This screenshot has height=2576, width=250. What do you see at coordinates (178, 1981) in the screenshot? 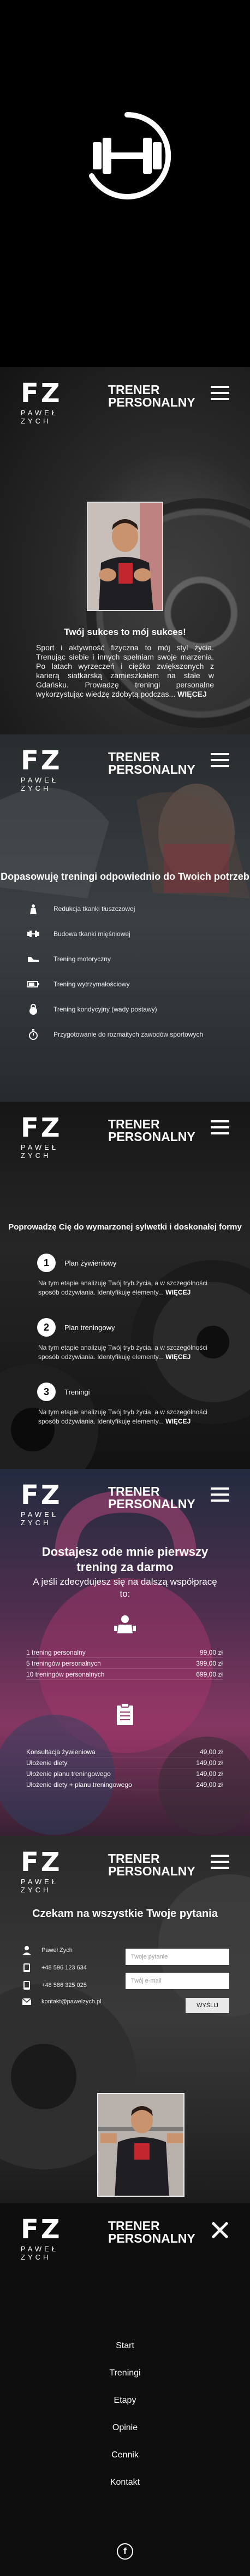
I see `email-input` at bounding box center [178, 1981].